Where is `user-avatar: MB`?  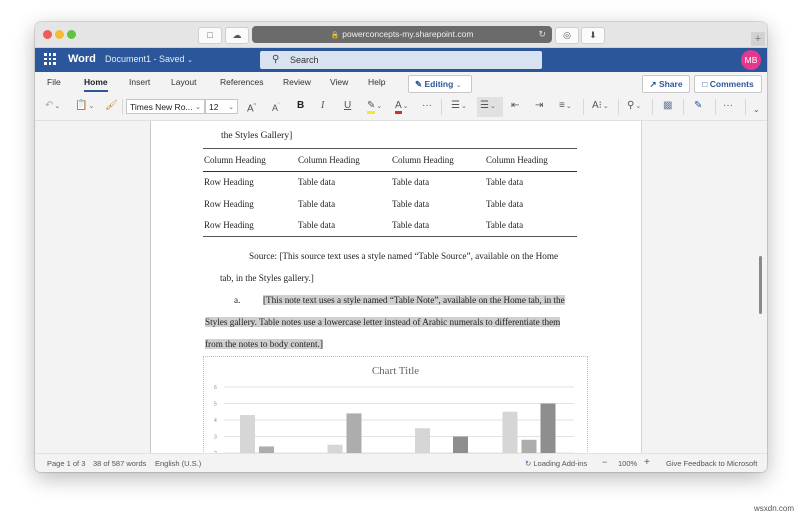 user-avatar: MB is located at coordinates (751, 60).